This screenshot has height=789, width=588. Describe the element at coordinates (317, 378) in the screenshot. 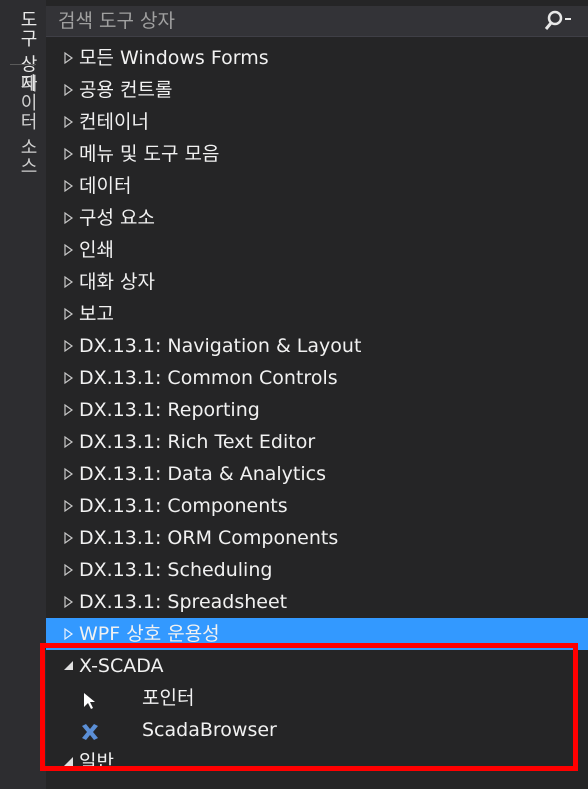

I see `group-dx-common-controls: DX.13.1: Common Controls` at that location.